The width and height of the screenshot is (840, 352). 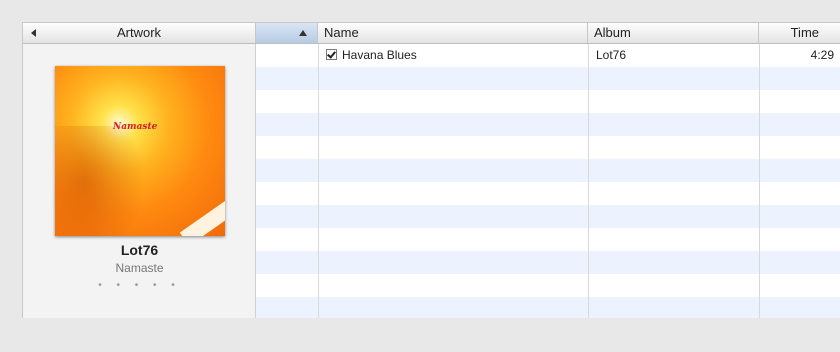 I want to click on column-header-artwork: Artwork, so click(x=139, y=33).